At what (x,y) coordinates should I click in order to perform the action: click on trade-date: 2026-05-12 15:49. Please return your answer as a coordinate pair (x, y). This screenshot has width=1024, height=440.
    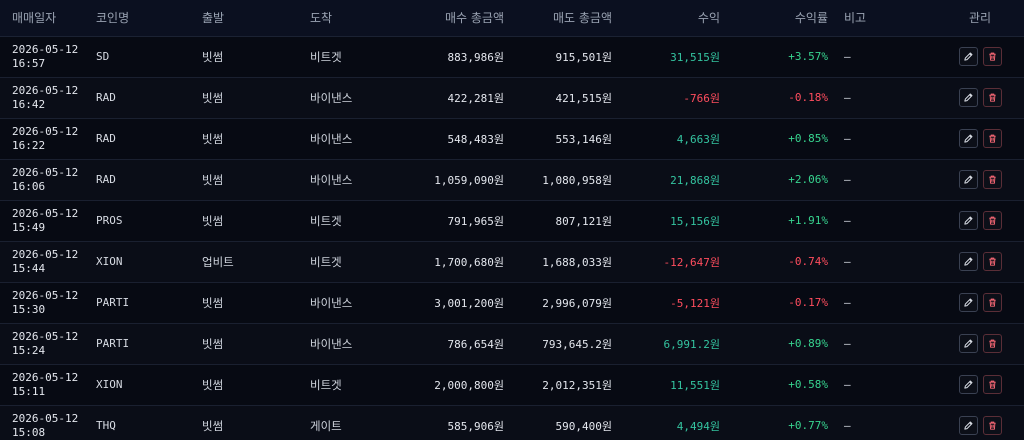
    Looking at the image, I should click on (45, 220).